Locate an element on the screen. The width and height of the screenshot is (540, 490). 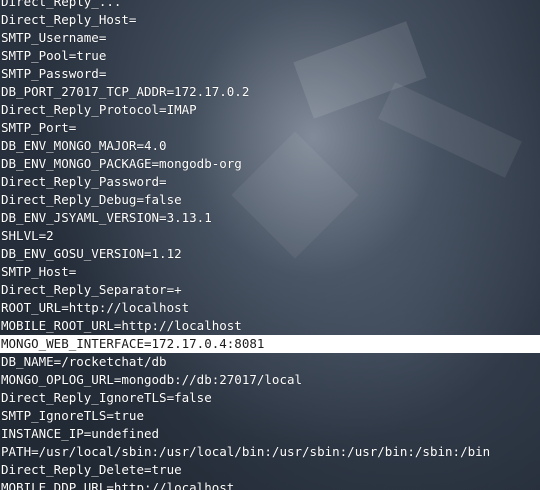
terminal-line: SMTP_Port= is located at coordinates (39, 127).